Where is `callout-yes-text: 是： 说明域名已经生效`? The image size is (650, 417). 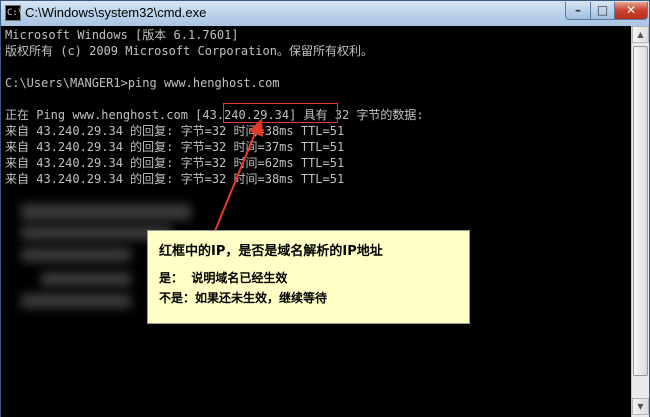 callout-yes-text: 是： 说明域名已经生效 is located at coordinates (223, 278).